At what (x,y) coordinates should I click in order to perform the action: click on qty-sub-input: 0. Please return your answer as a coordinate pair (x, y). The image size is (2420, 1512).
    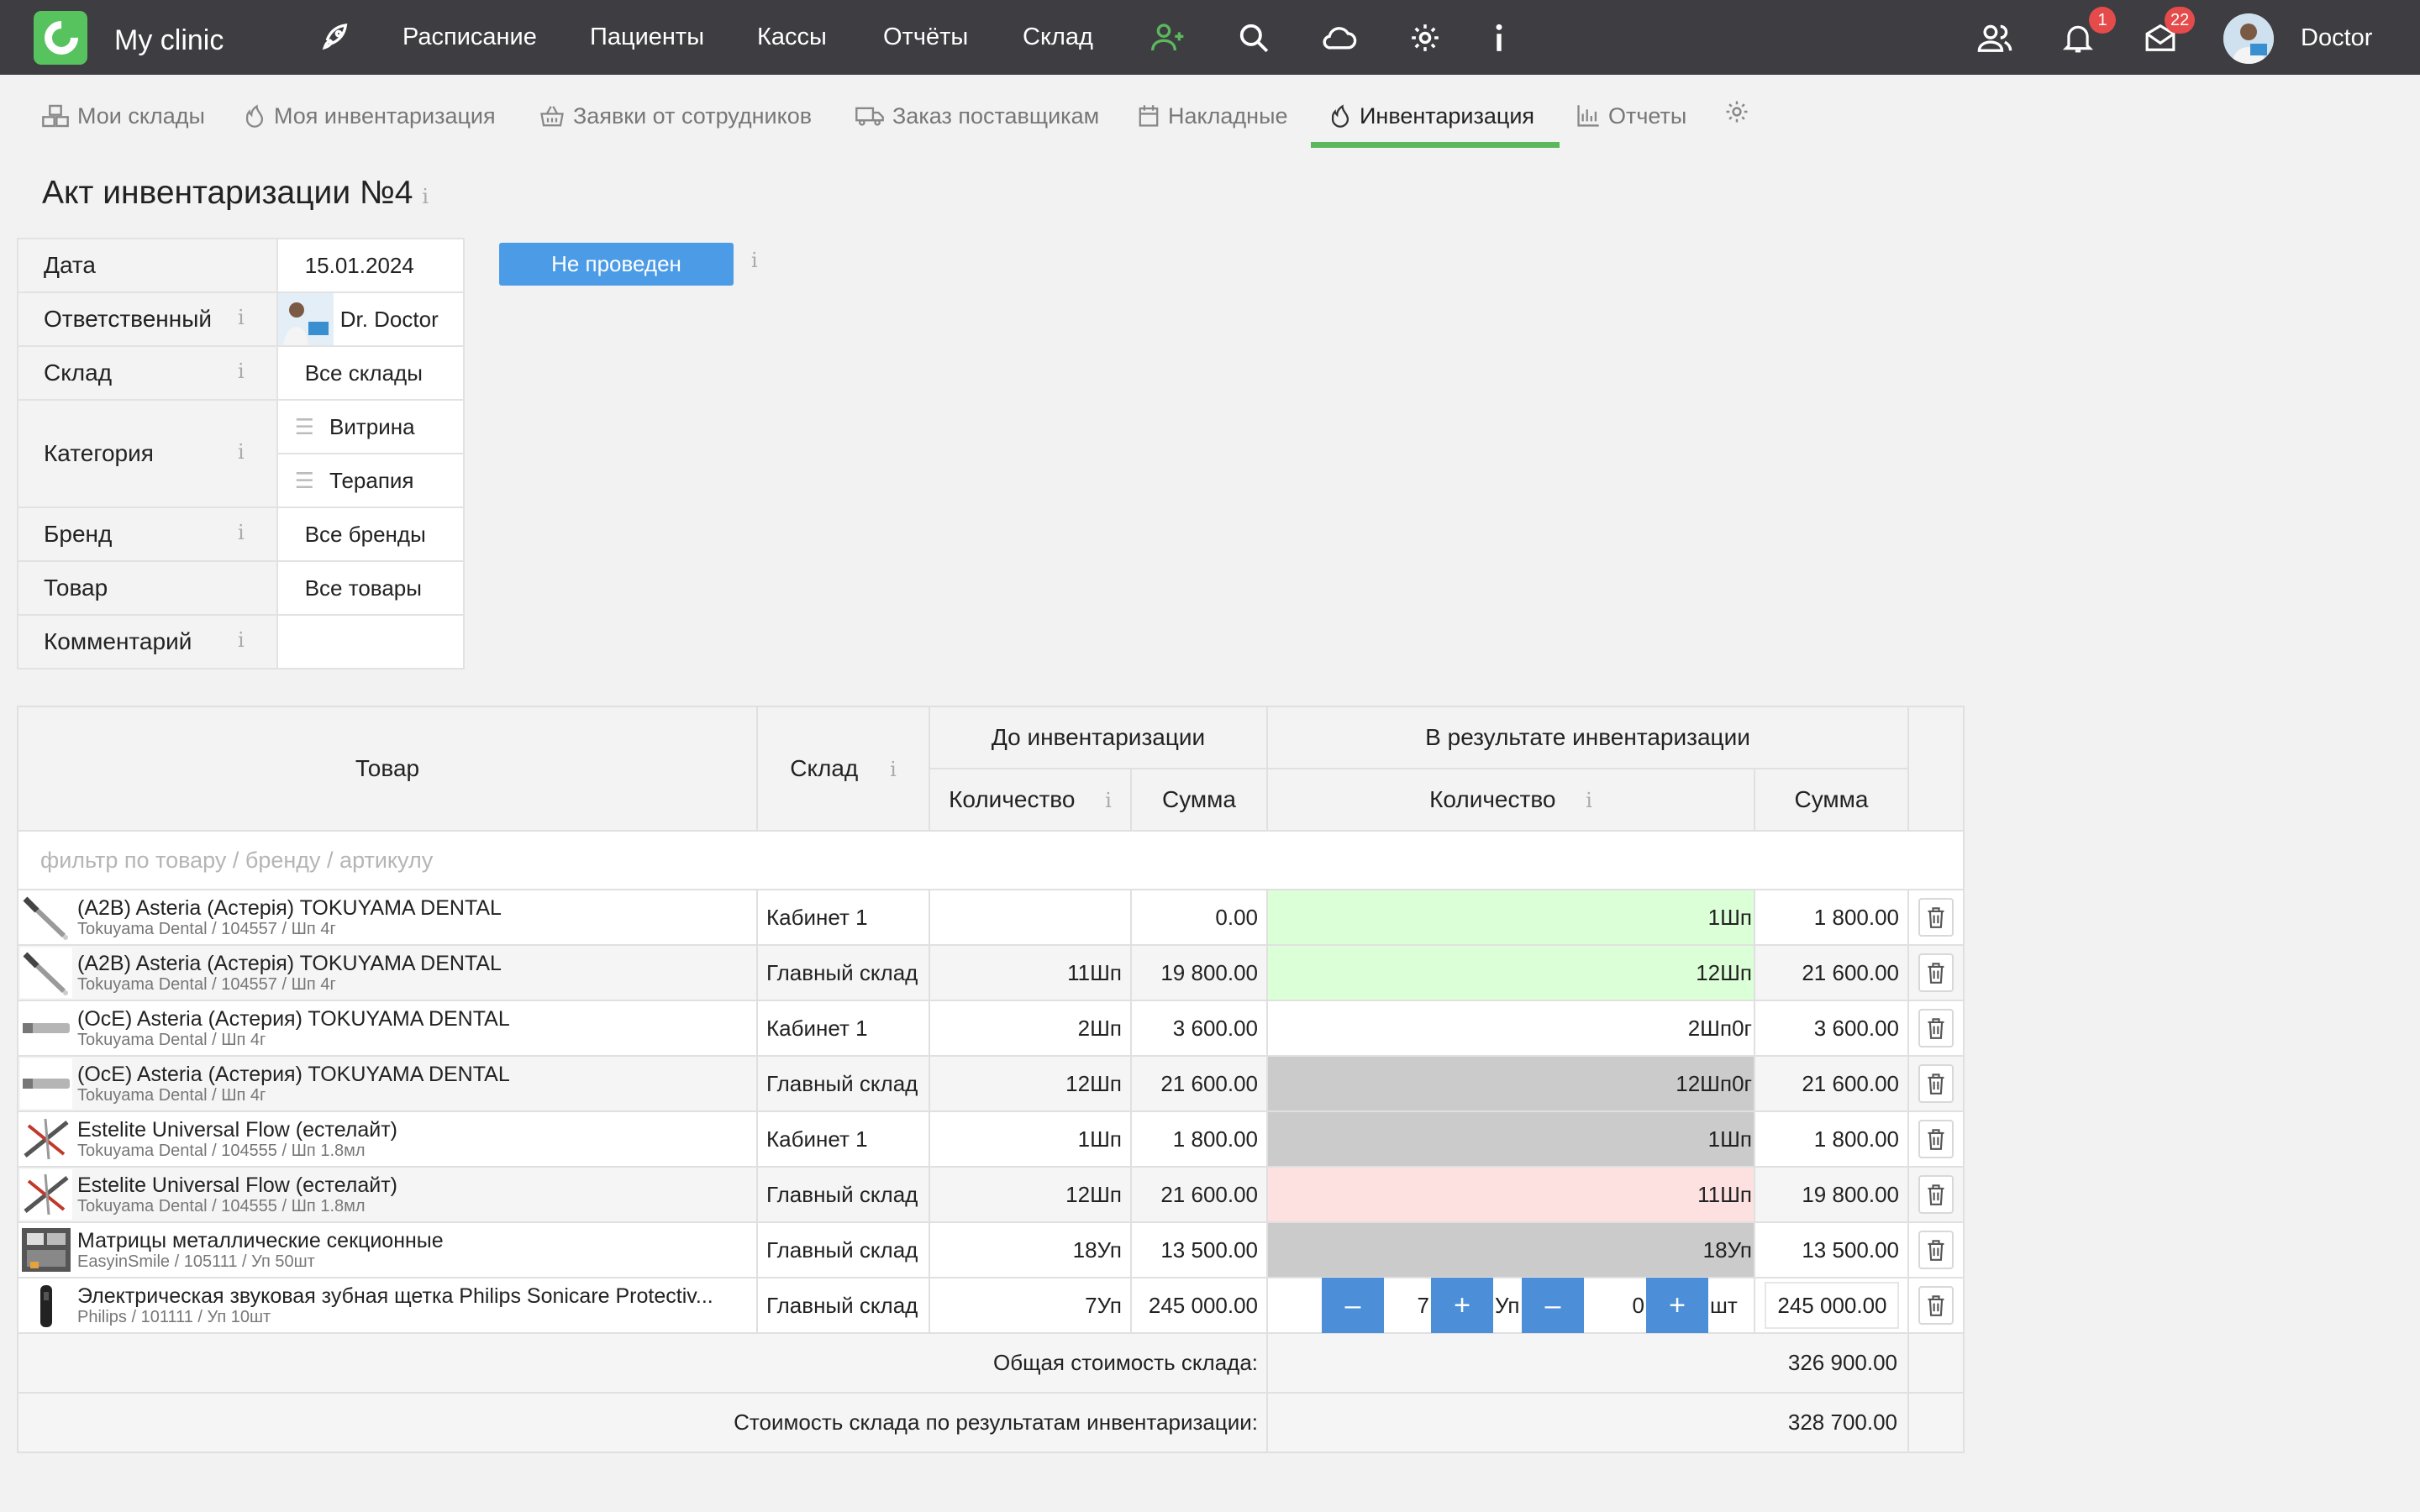
    Looking at the image, I should click on (1615, 1306).